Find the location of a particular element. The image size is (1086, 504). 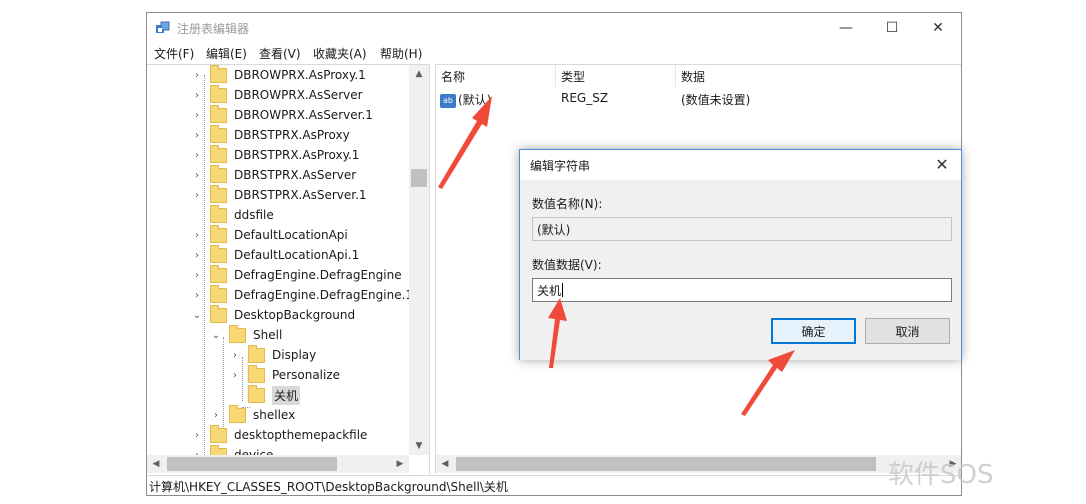

close-button: ✕ is located at coordinates (938, 28).